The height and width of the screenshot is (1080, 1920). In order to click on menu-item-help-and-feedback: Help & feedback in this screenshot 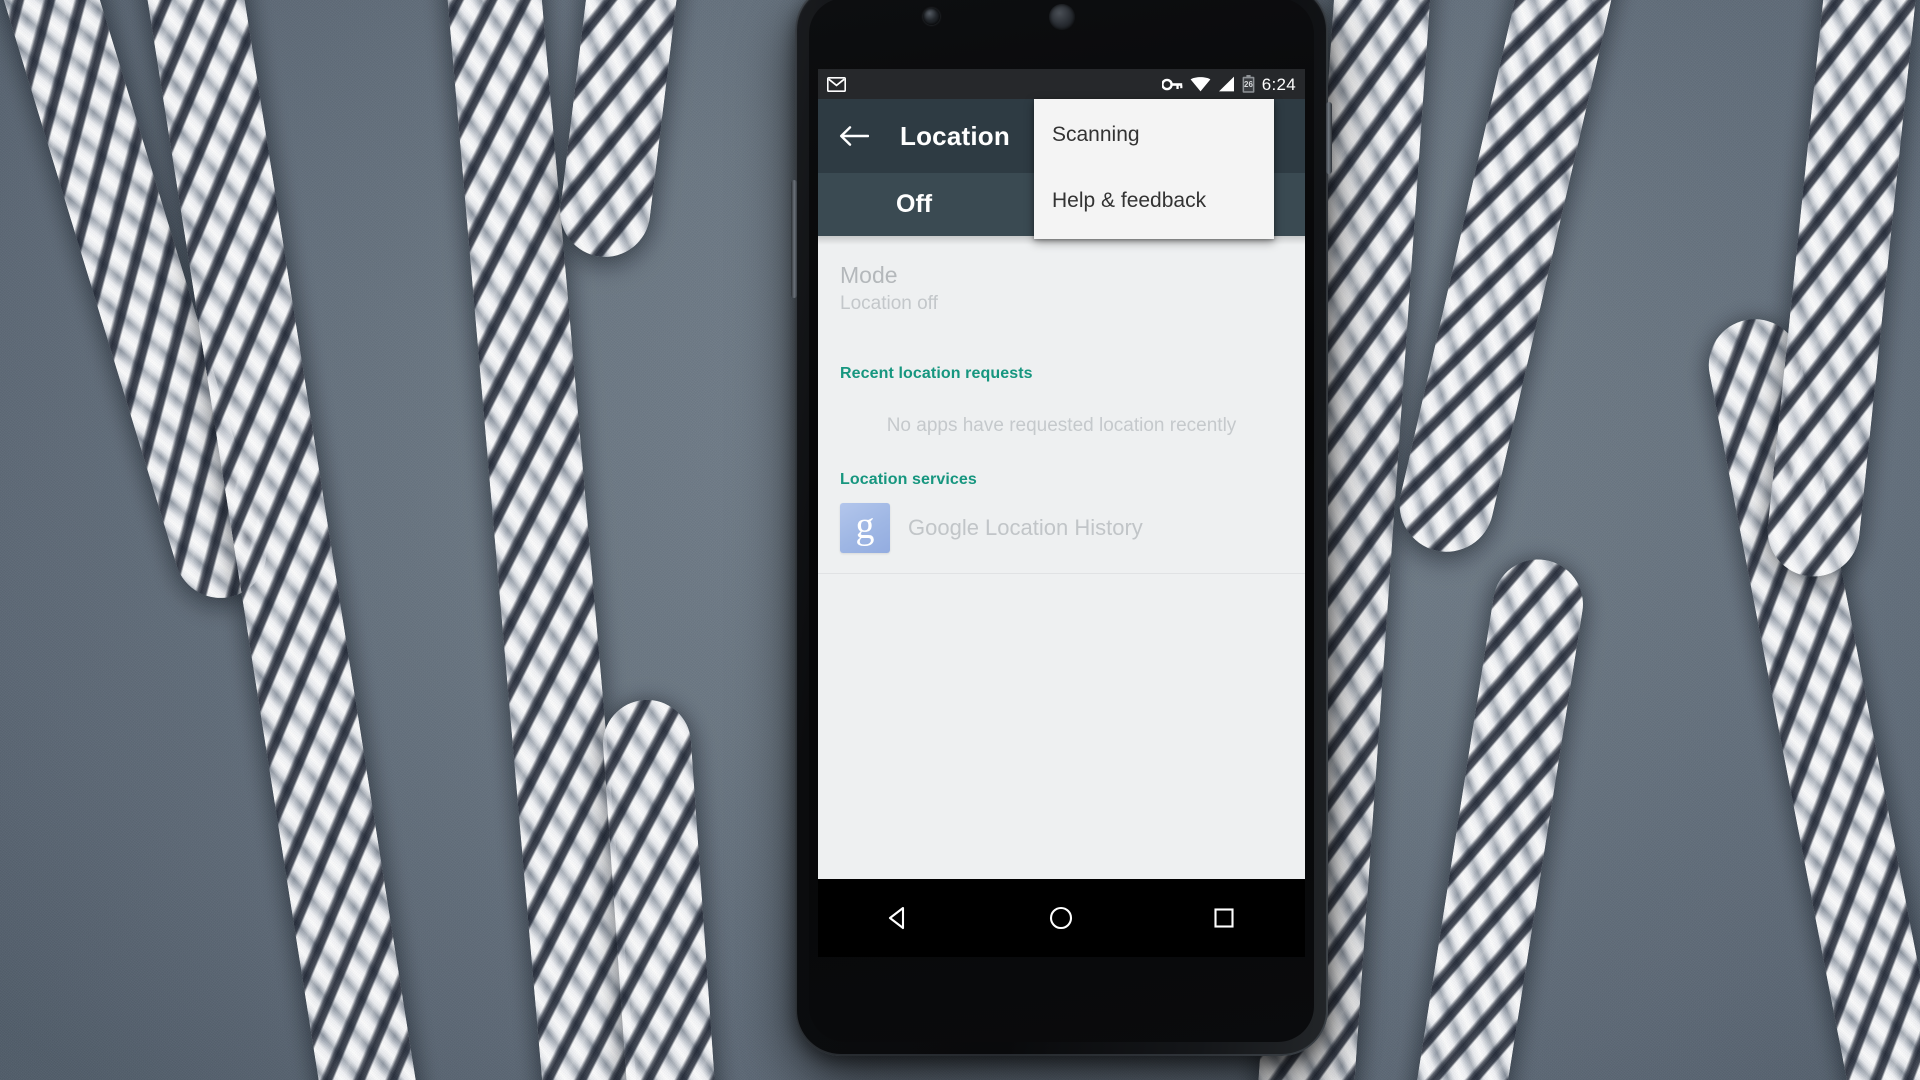, I will do `click(1154, 201)`.